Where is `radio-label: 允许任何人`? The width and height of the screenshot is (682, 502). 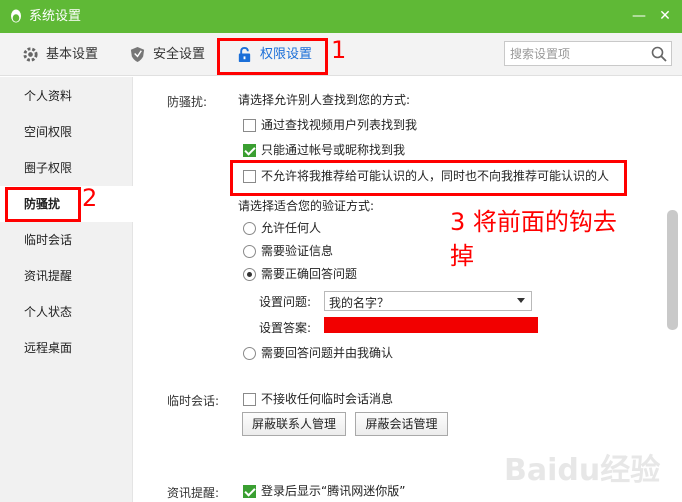 radio-label: 允许任何人 is located at coordinates (291, 228).